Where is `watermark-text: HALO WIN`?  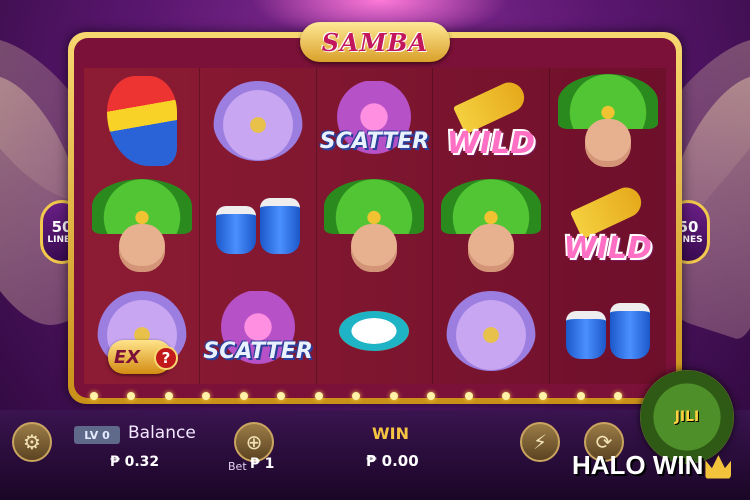 watermark-text: HALO WIN is located at coordinates (638, 465).